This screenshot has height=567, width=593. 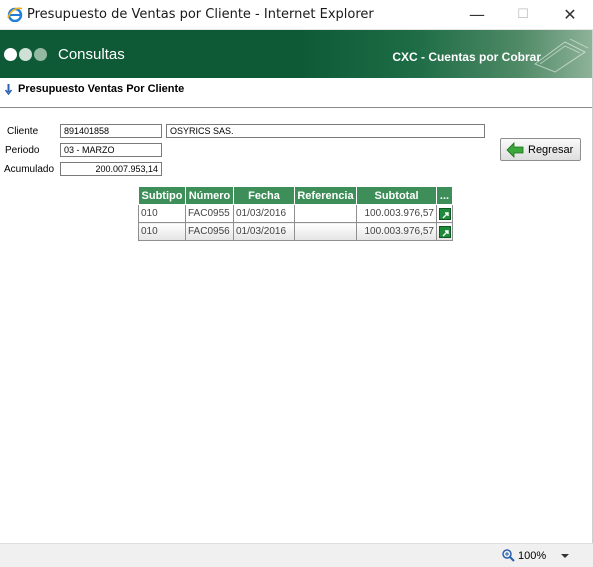 I want to click on cell-numero: FAC0955, so click(x=209, y=213).